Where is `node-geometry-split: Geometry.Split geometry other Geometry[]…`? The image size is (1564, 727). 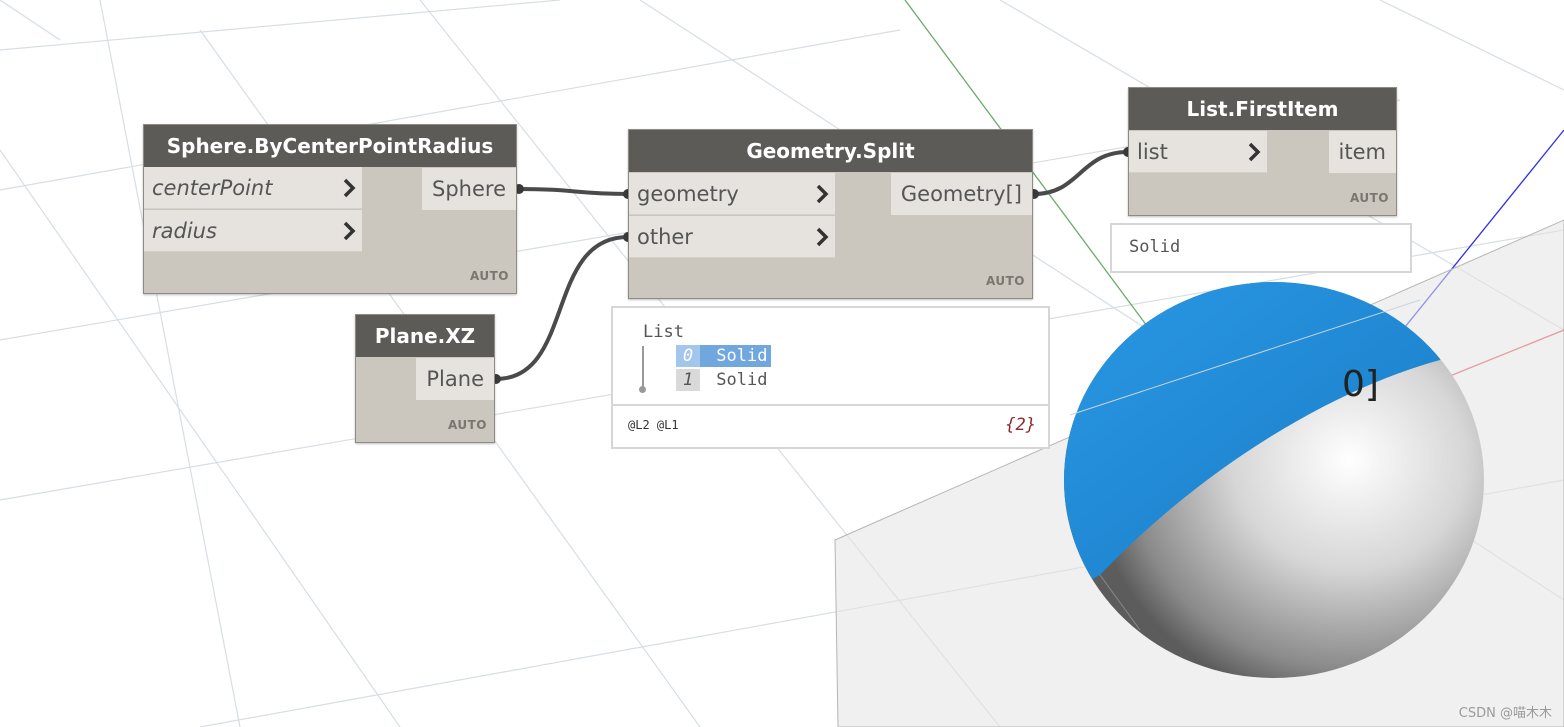
node-geometry-split: Geometry.Split geometry other Geometry[]… is located at coordinates (830, 214).